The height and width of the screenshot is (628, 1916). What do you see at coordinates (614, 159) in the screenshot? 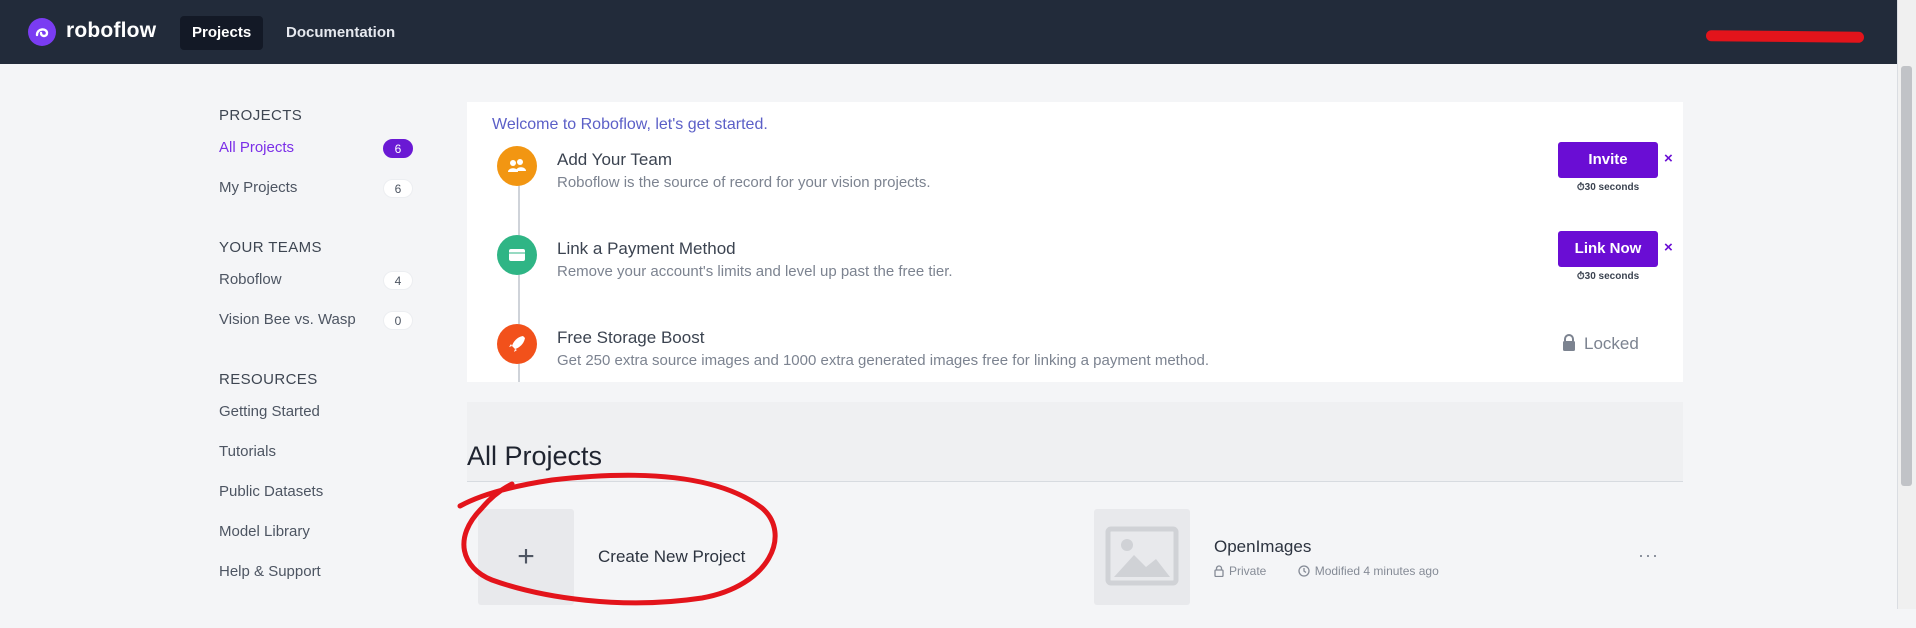
I see `step-title-add-team: Add Your Team` at bounding box center [614, 159].